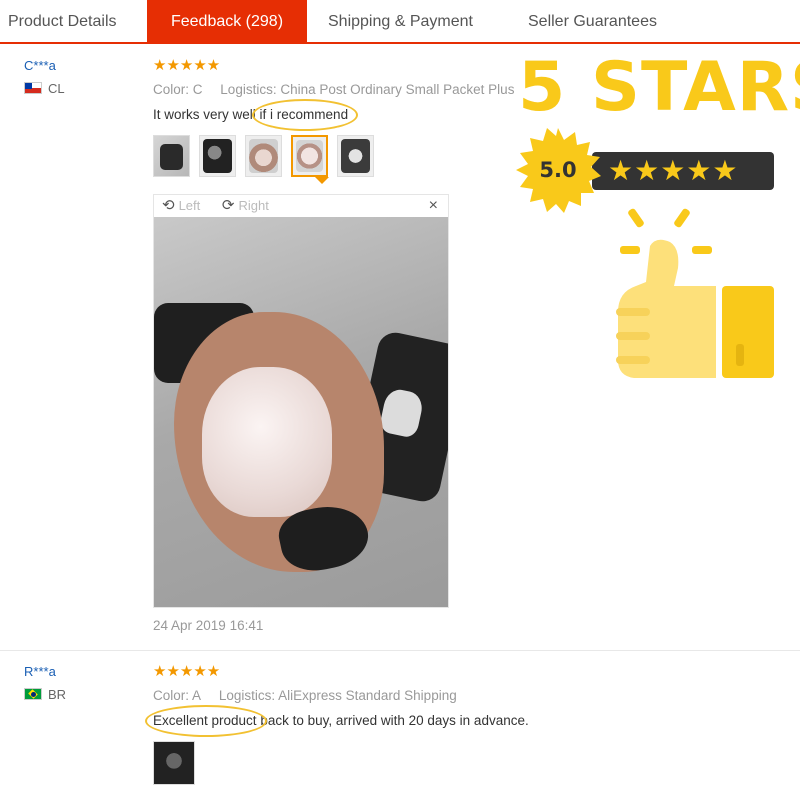 The width and height of the screenshot is (800, 800). Describe the element at coordinates (57, 694) in the screenshot. I see `country-code: BR` at that location.